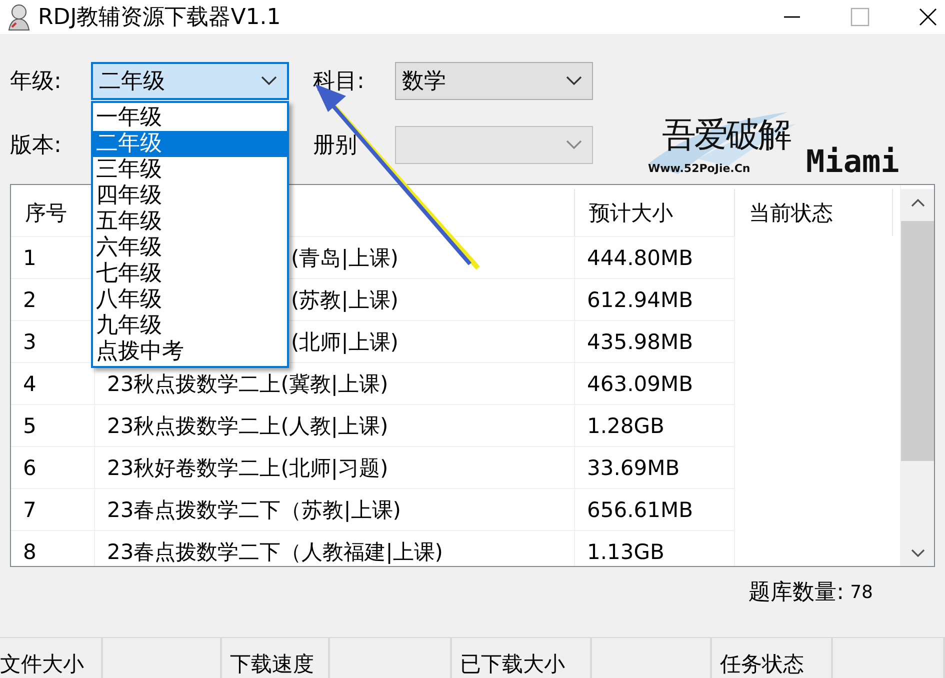  What do you see at coordinates (190, 300) in the screenshot?
I see `dropdown-option: 八年级` at bounding box center [190, 300].